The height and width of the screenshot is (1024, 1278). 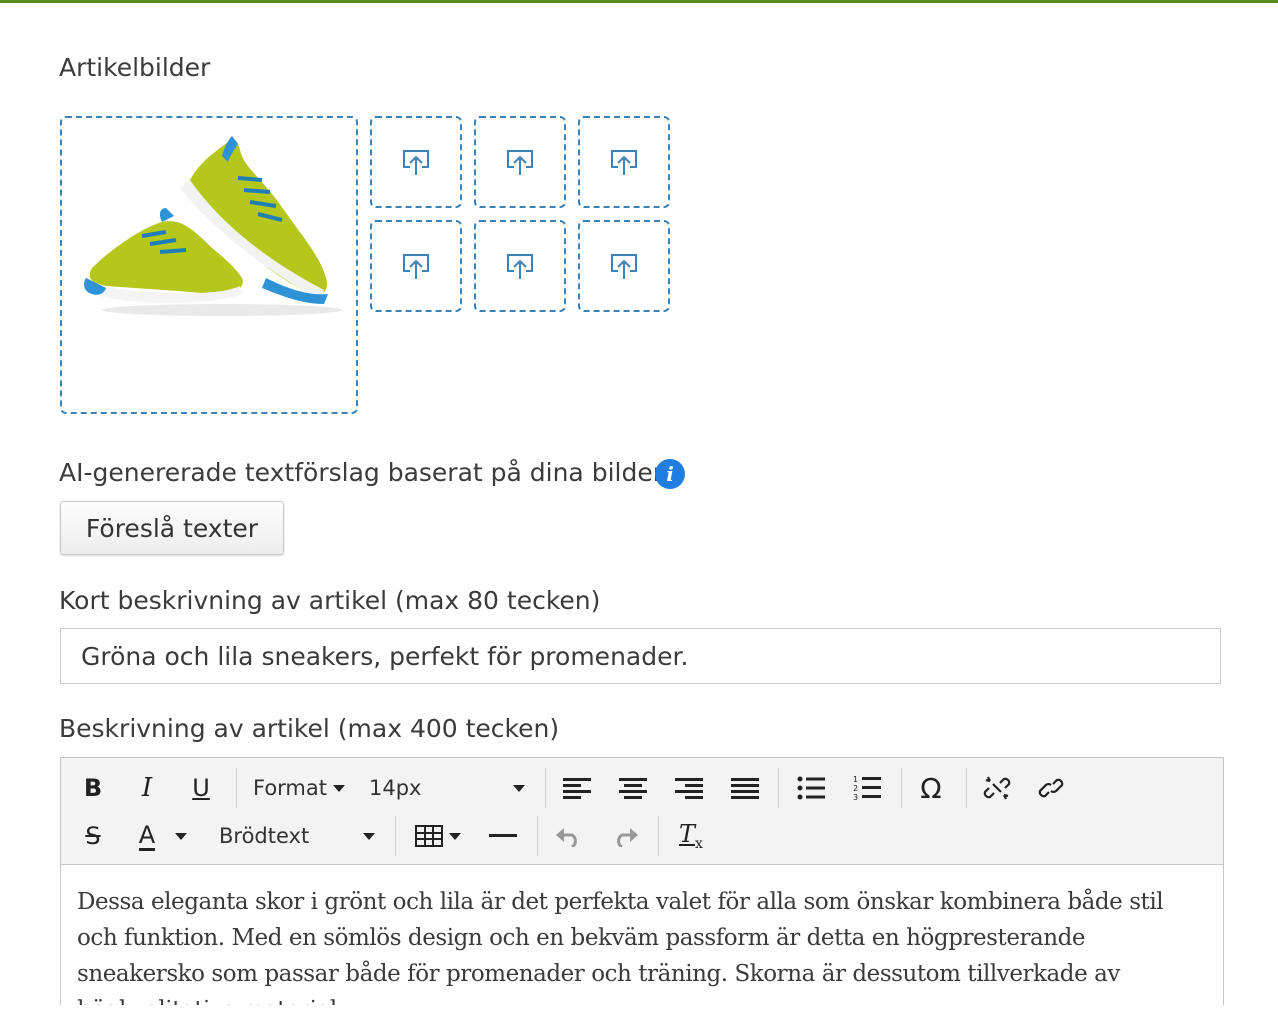 I want to click on numbered-list-icon: 123, so click(x=867, y=788).